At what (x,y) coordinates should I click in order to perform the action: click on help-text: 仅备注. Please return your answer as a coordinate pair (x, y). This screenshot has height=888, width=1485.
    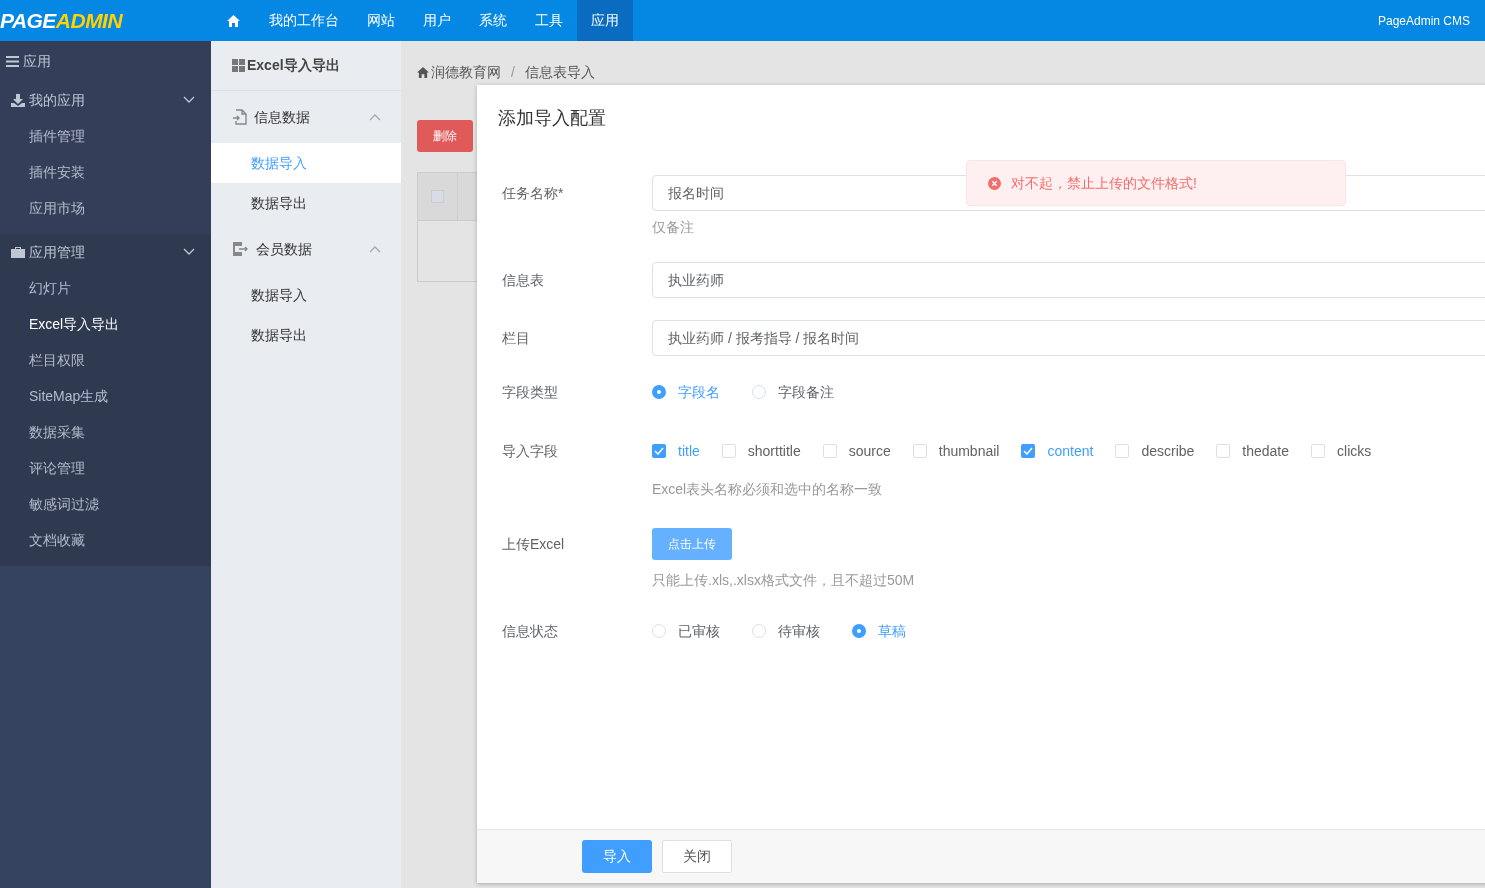
    Looking at the image, I should click on (673, 227).